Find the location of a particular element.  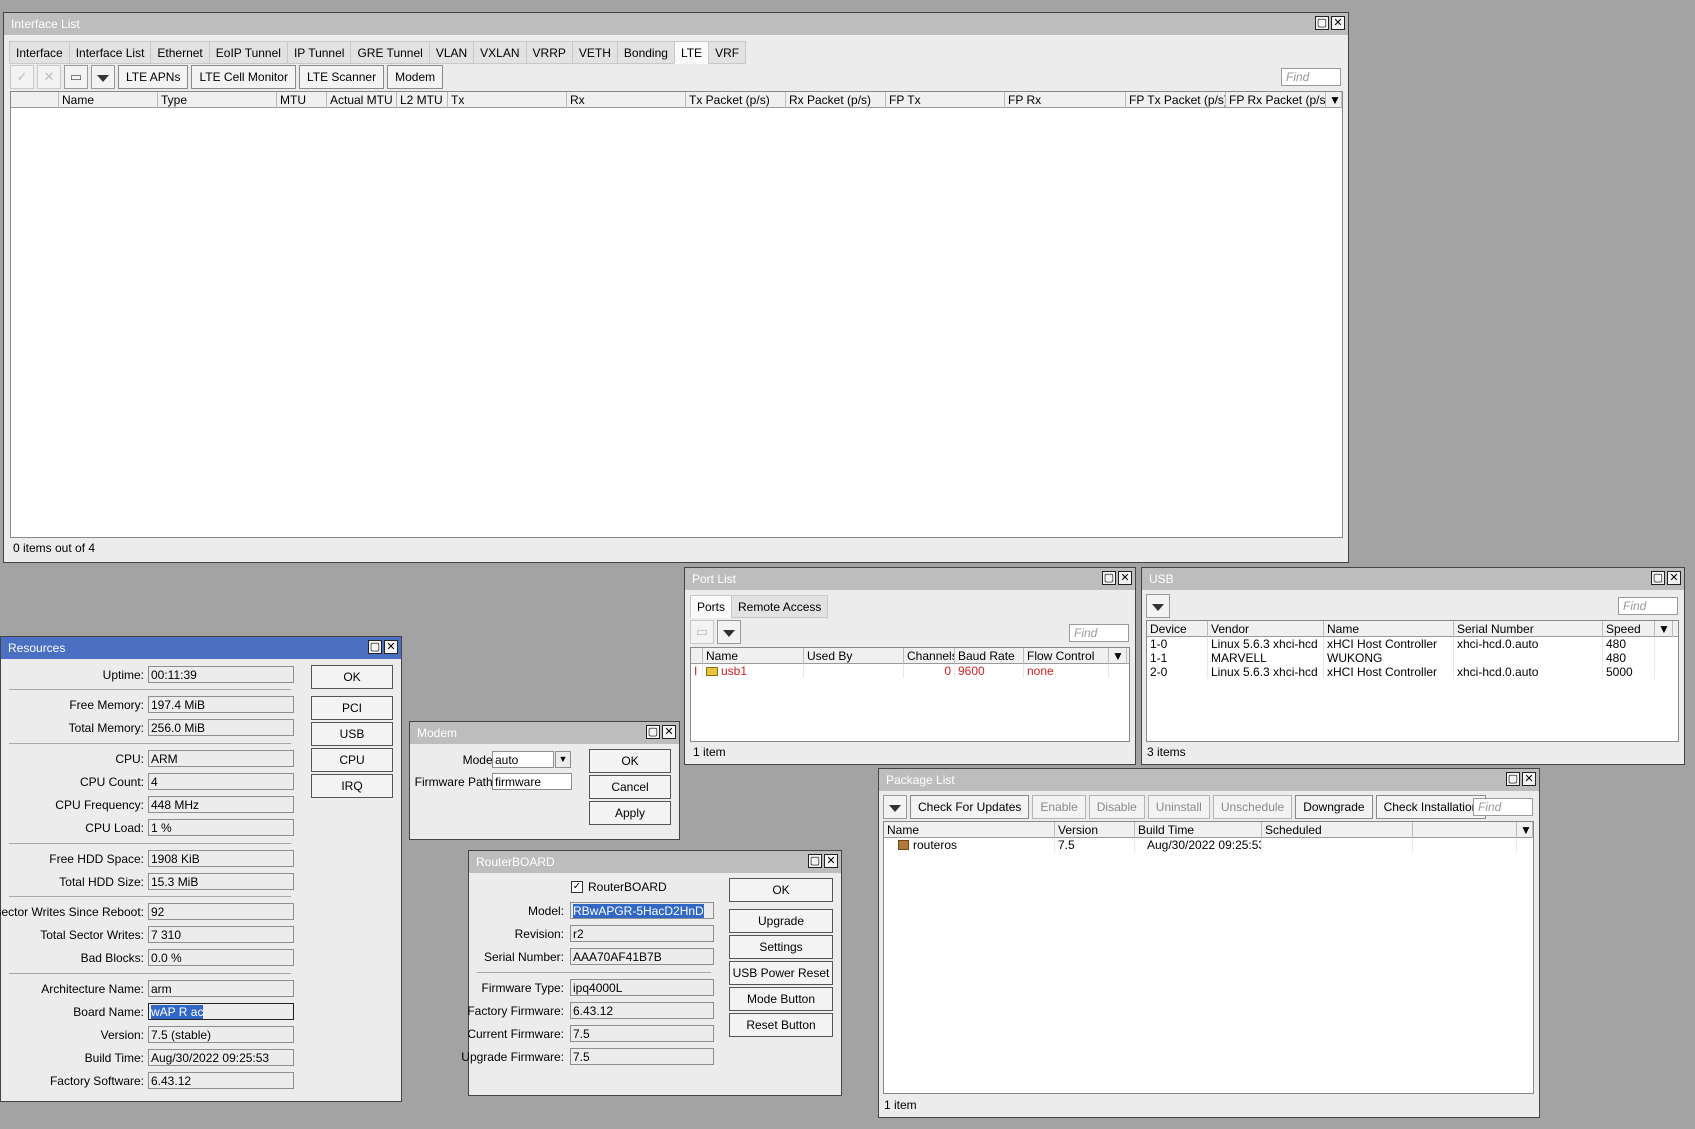

pci-button: PCI is located at coordinates (352, 708).